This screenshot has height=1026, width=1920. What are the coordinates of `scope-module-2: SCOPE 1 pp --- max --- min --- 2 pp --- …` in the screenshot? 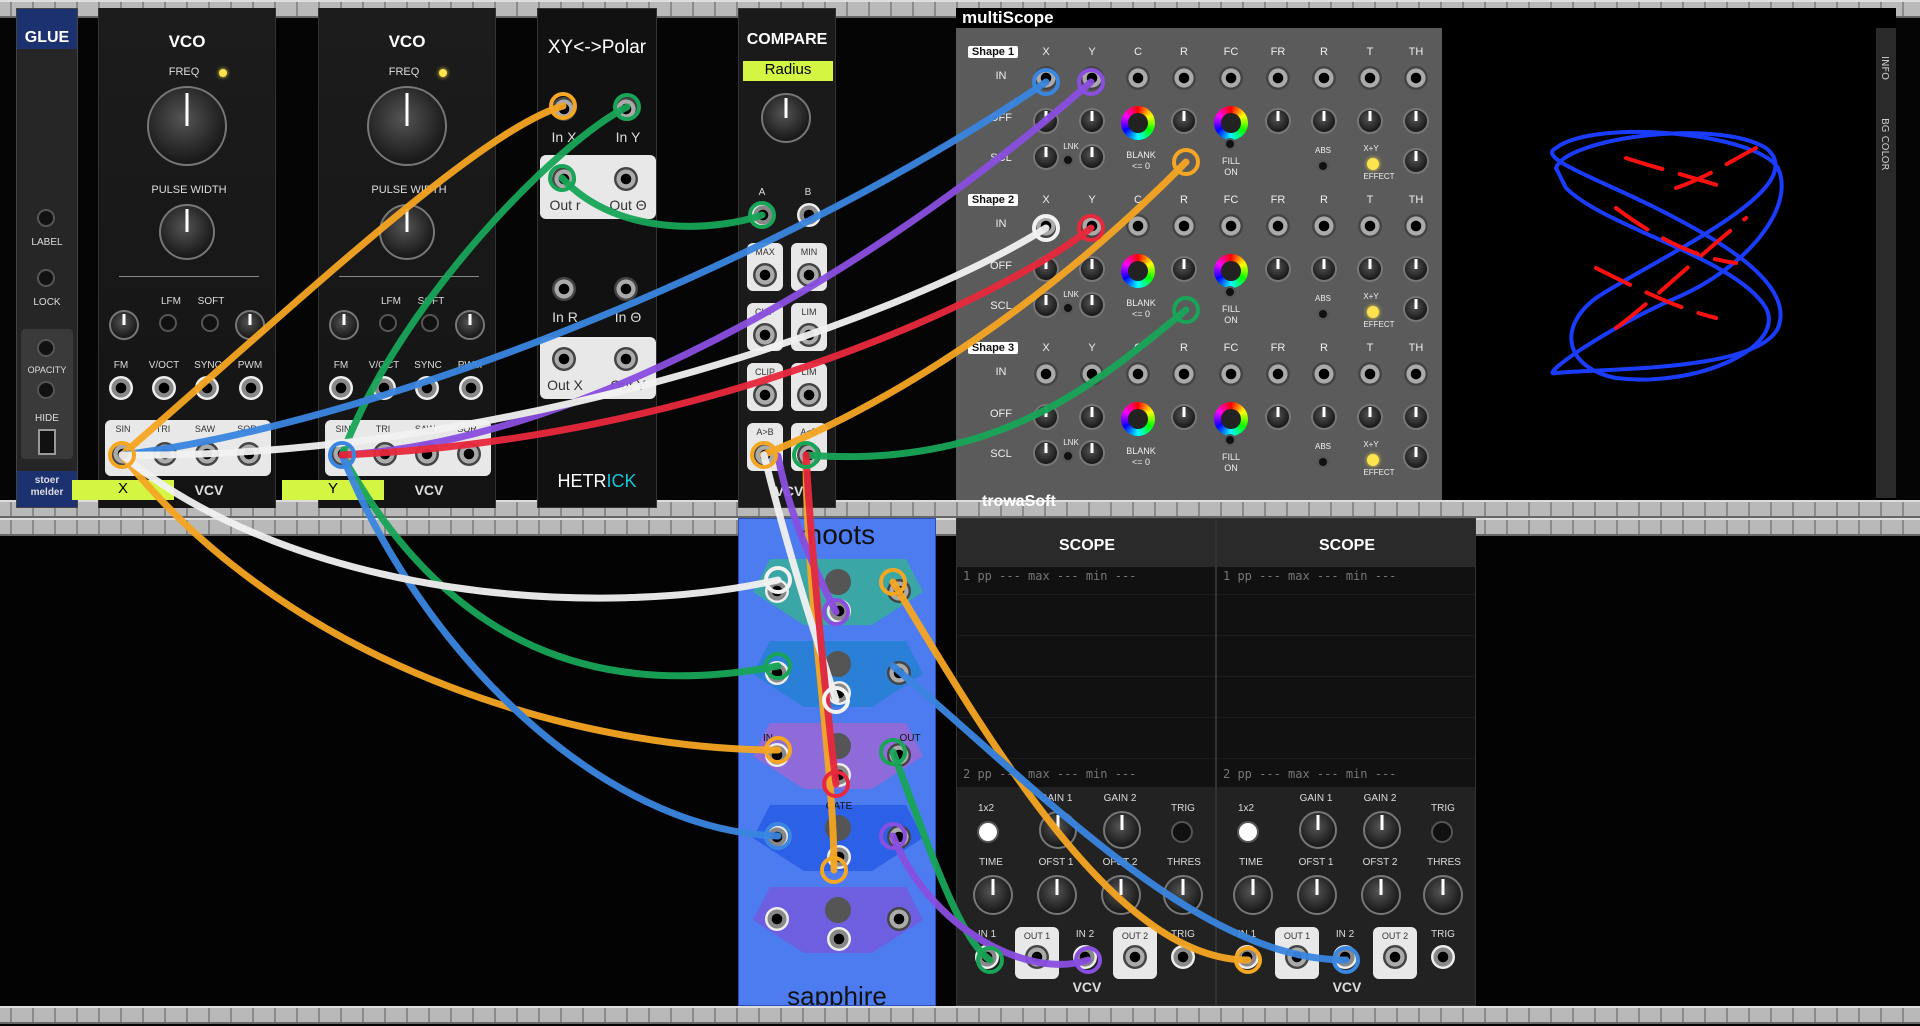 It's located at (1346, 762).